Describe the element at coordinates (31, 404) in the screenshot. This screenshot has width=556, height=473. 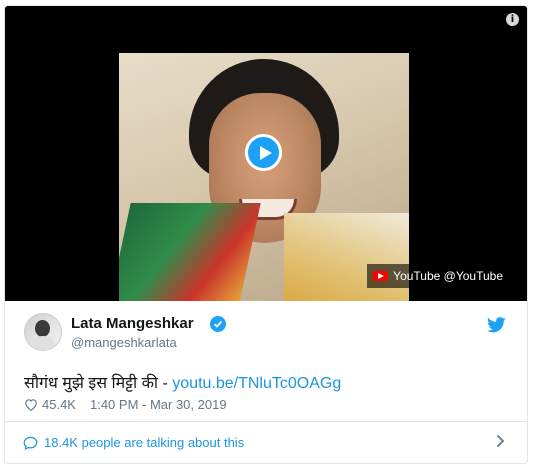
I see `heart-icon` at that location.